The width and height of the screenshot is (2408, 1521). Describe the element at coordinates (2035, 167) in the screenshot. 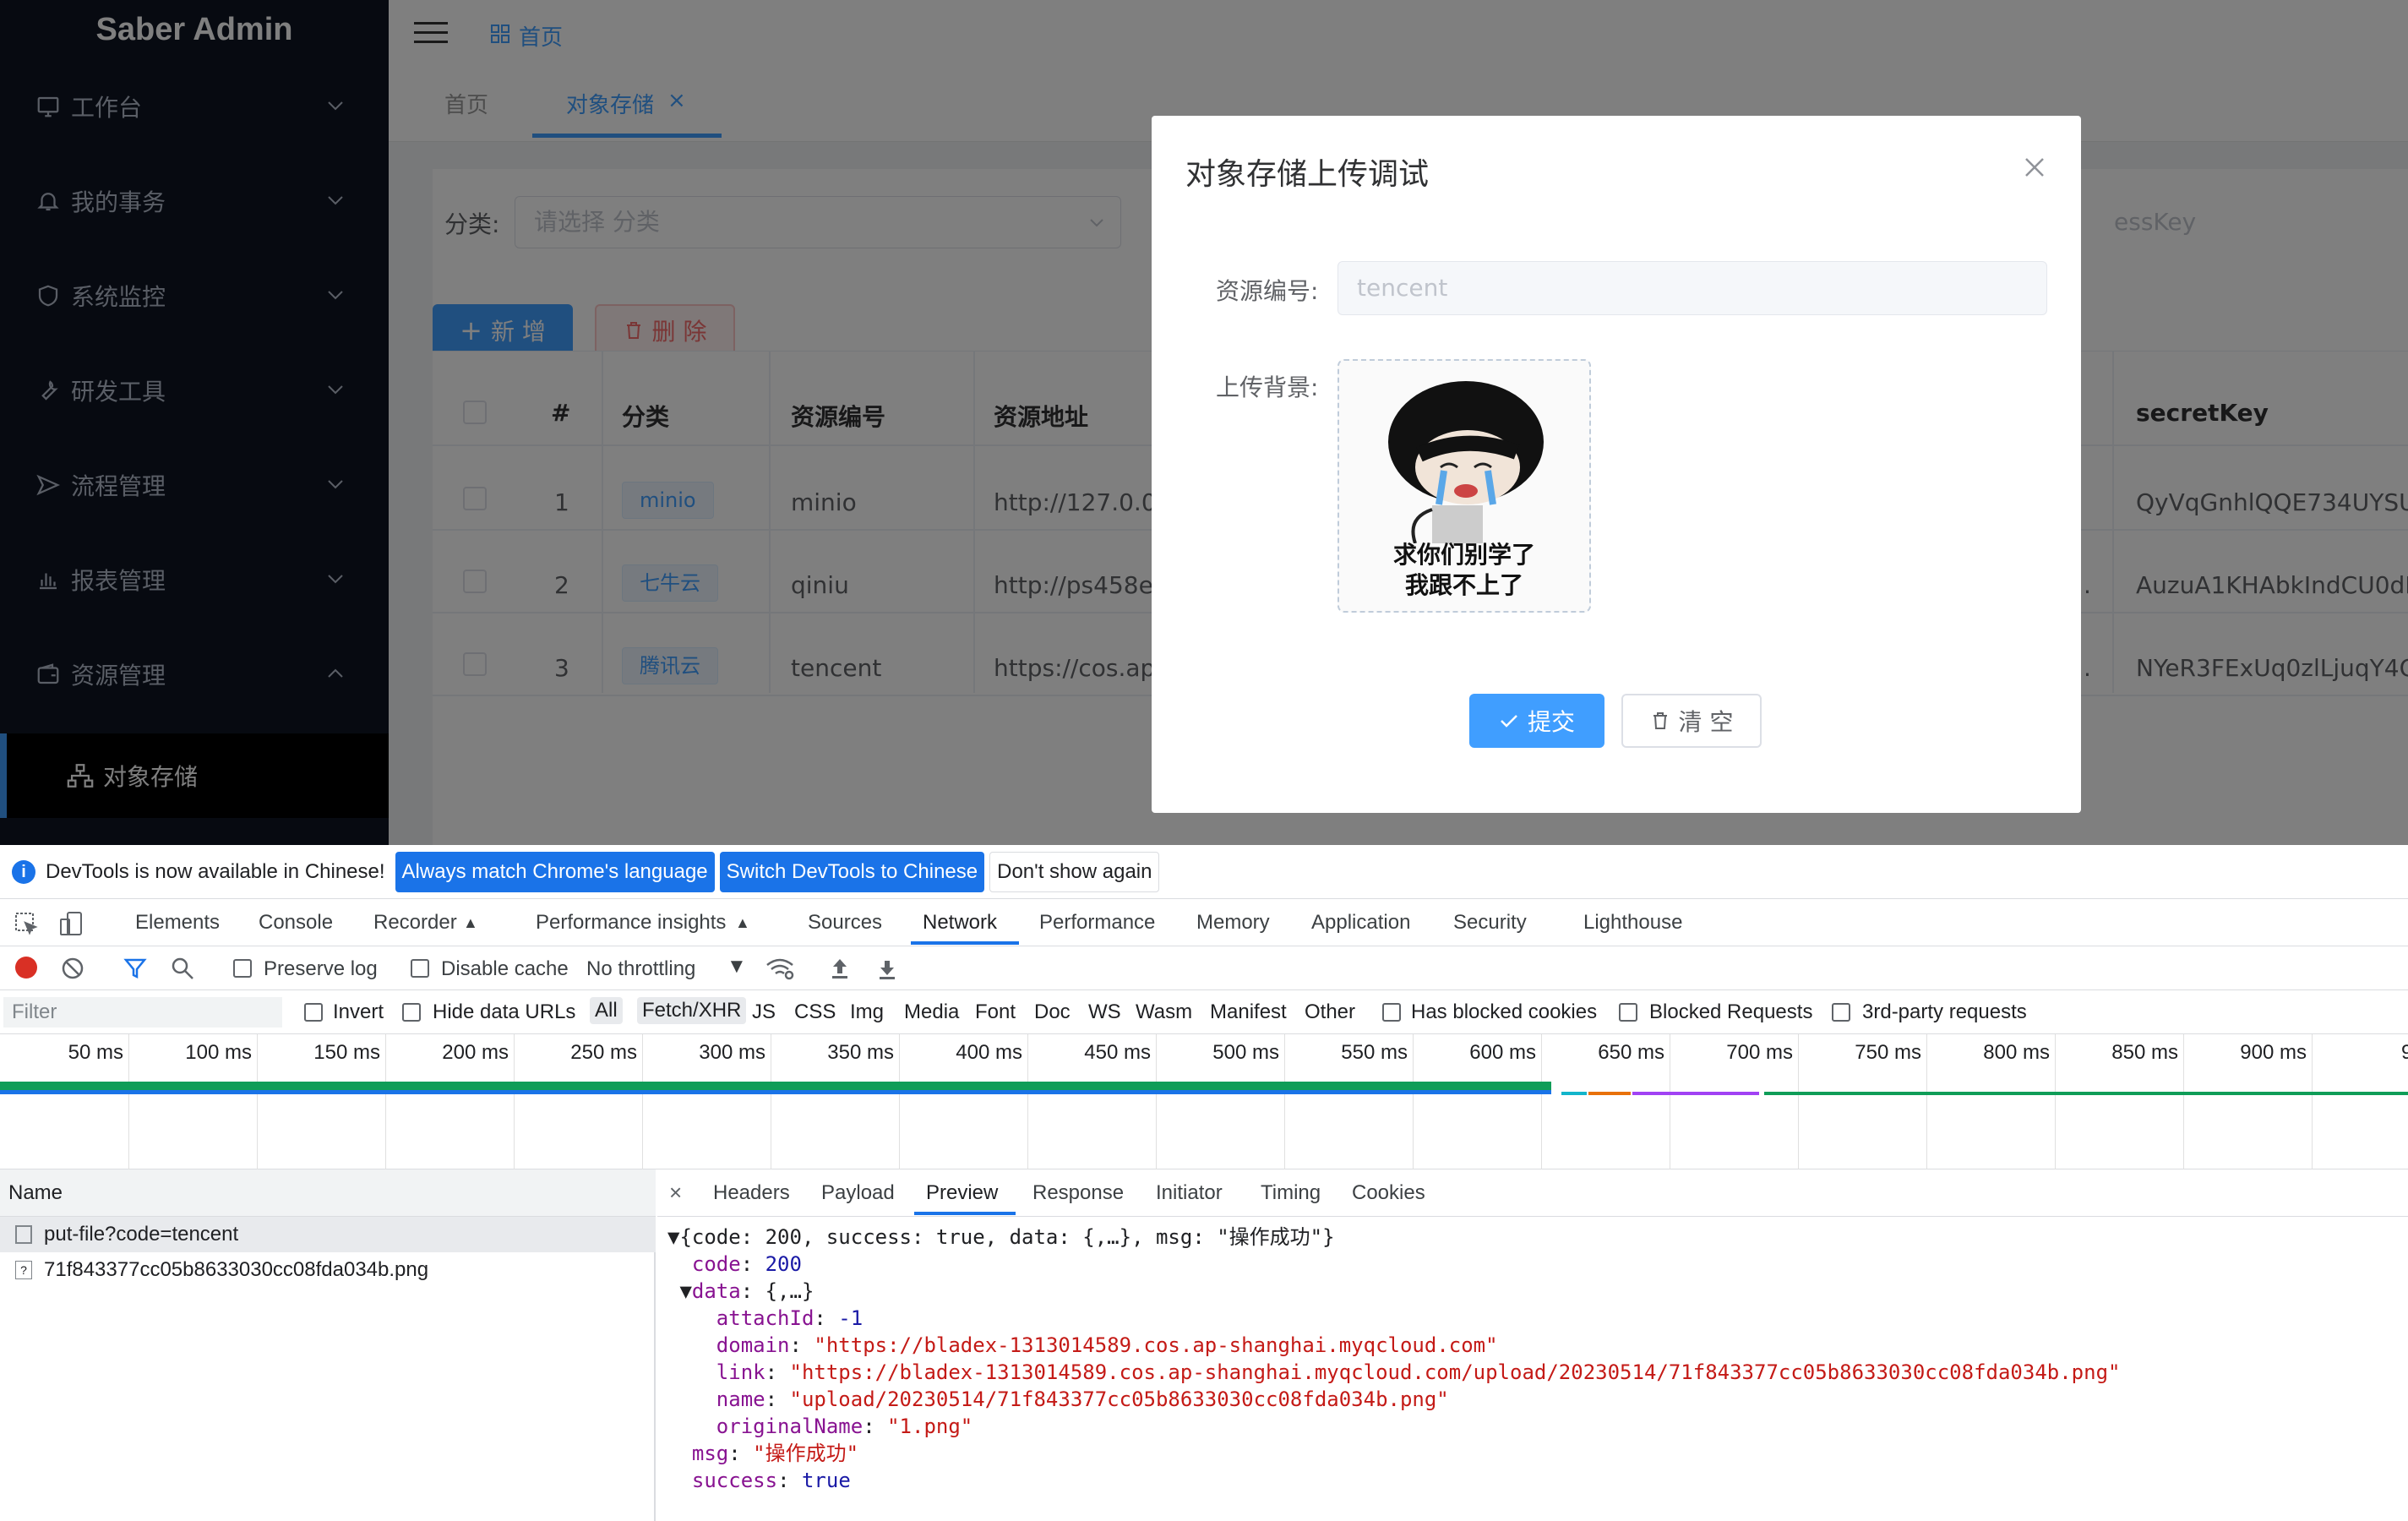

I see `close-icon` at that location.